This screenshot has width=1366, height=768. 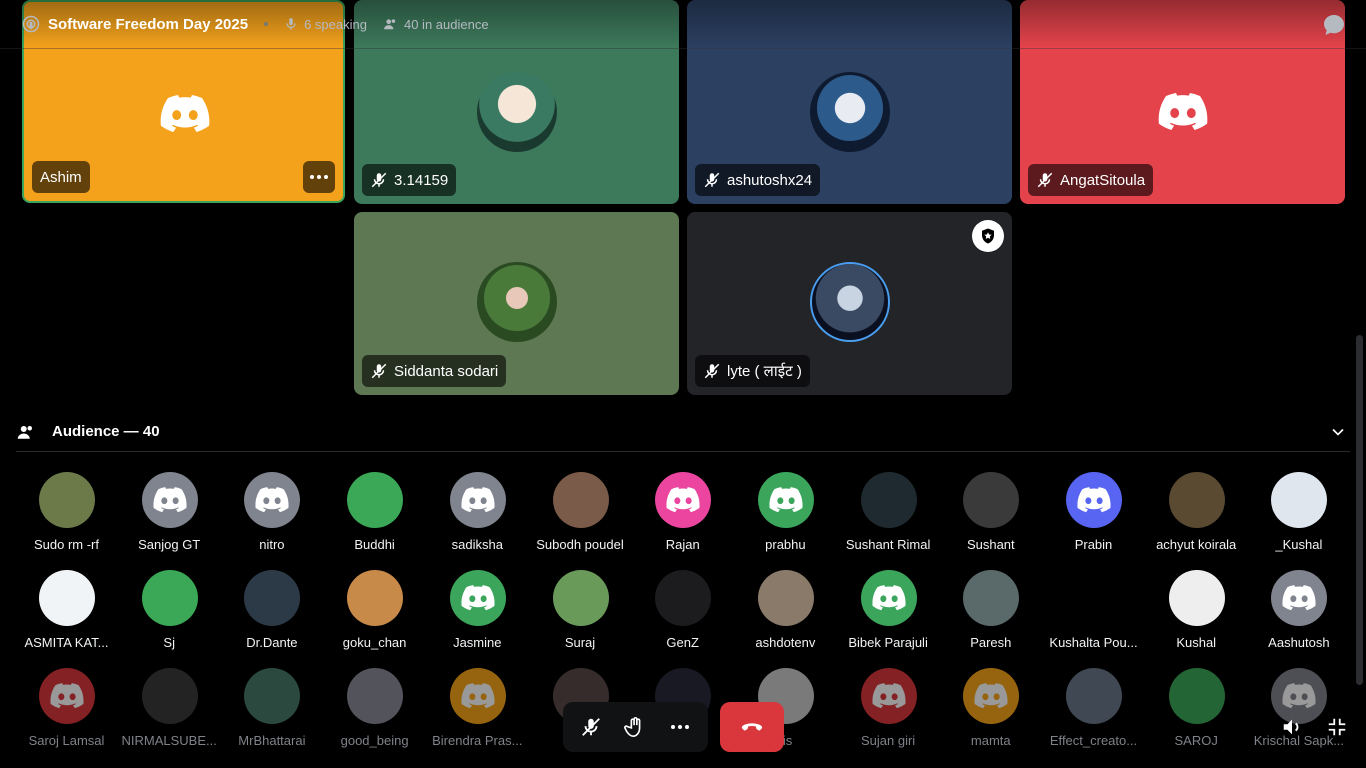 I want to click on stage-channel-icon, so click(x=31, y=24).